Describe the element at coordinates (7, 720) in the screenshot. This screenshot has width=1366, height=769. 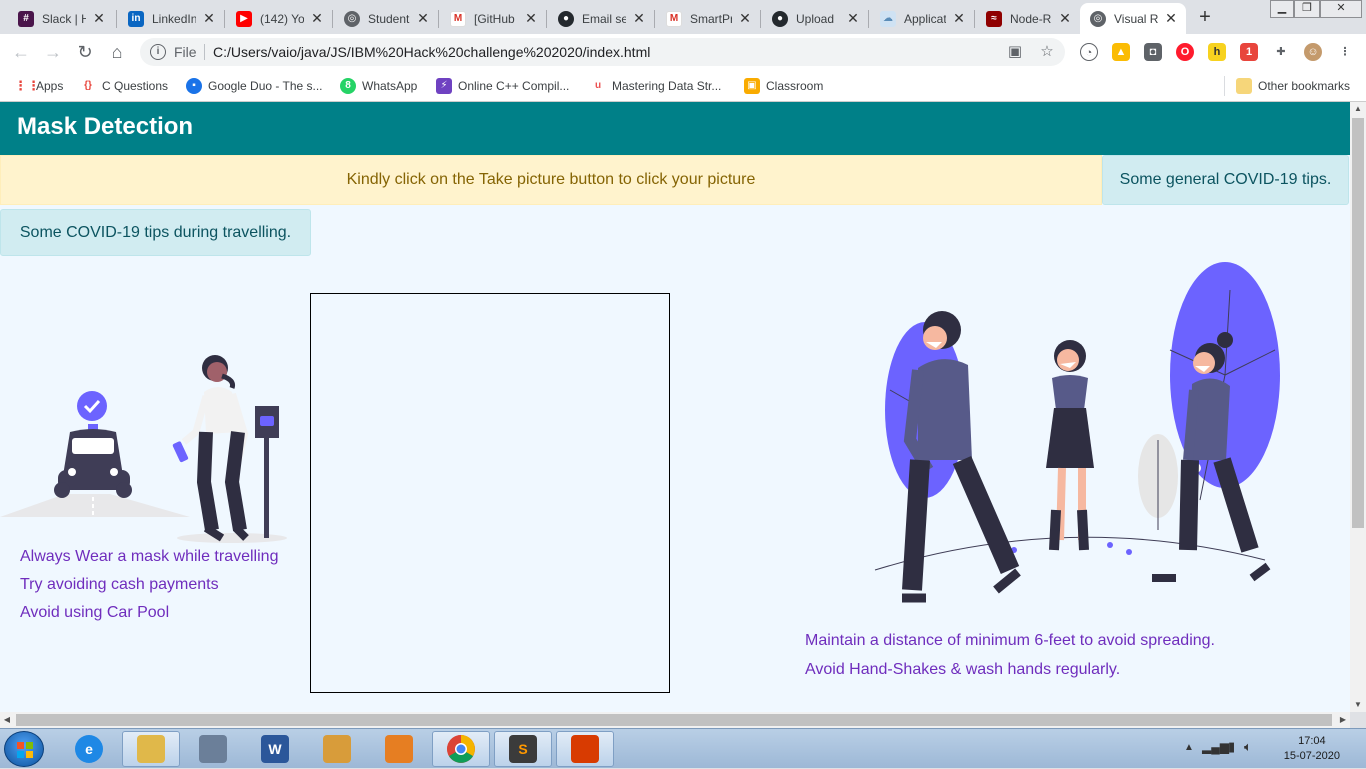
I see `scroll-left-arrow-icon: ◀` at that location.